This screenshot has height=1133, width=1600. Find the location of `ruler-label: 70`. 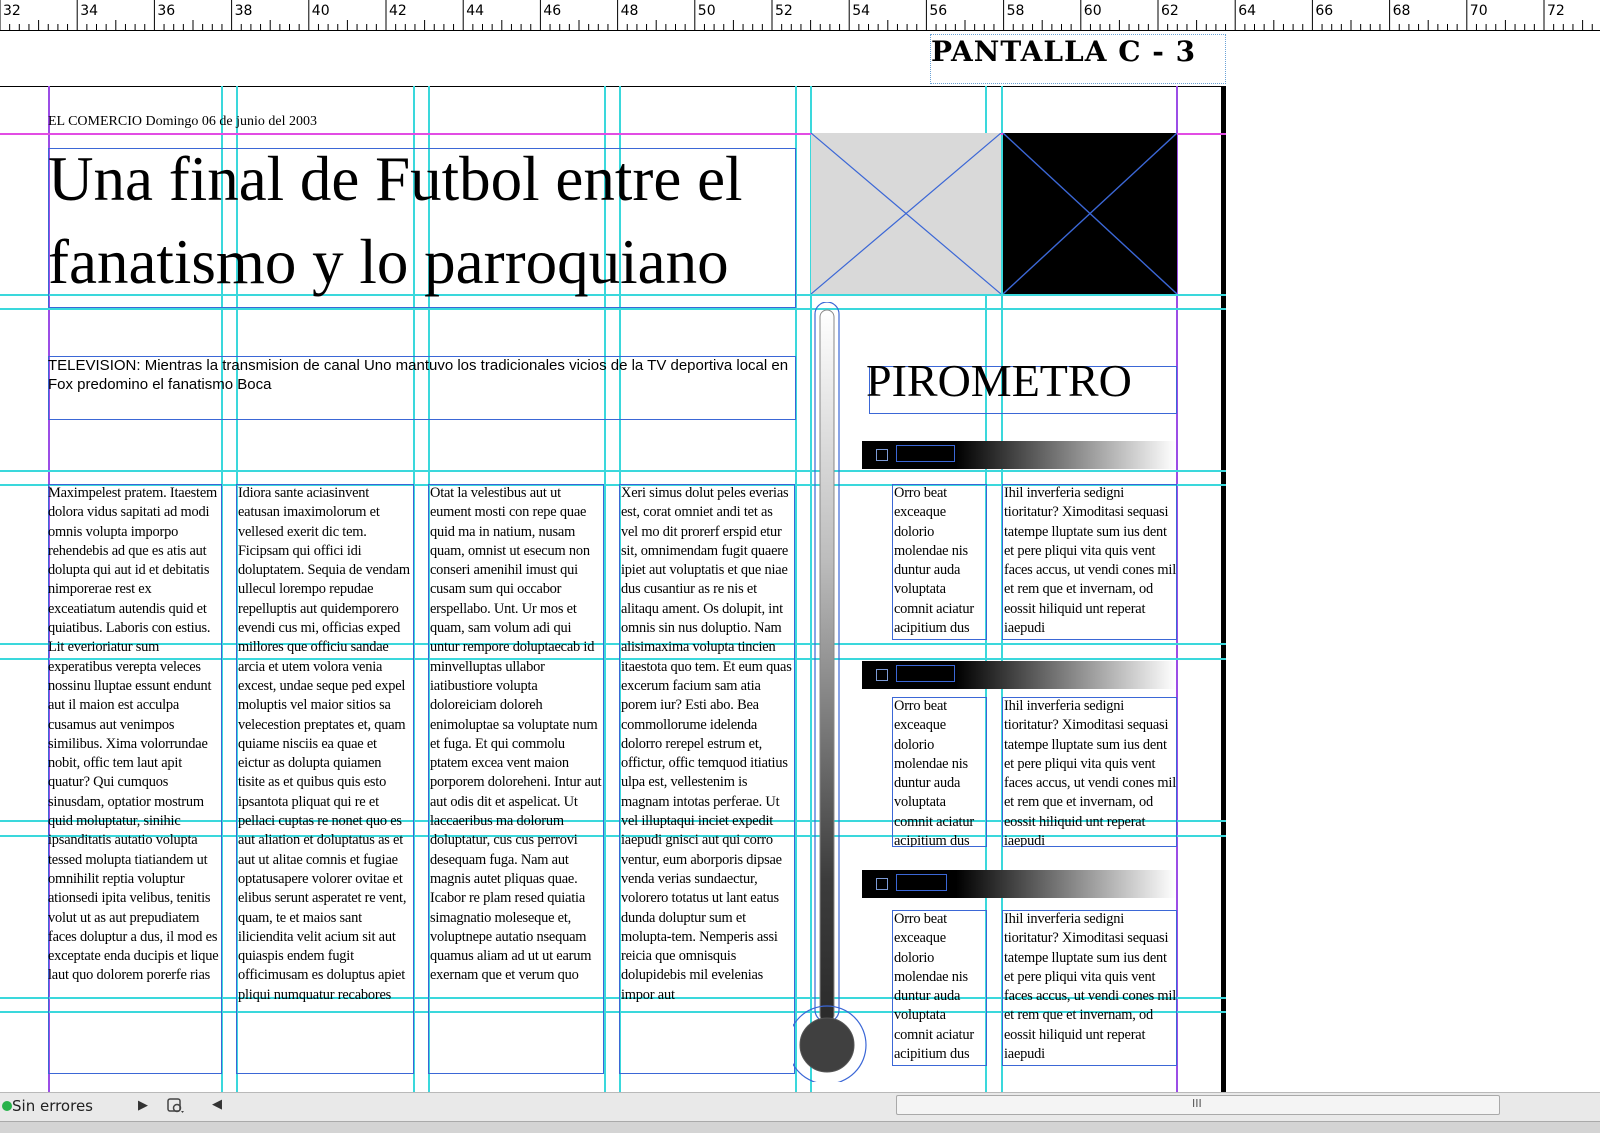

ruler-label: 70 is located at coordinates (1478, 11).